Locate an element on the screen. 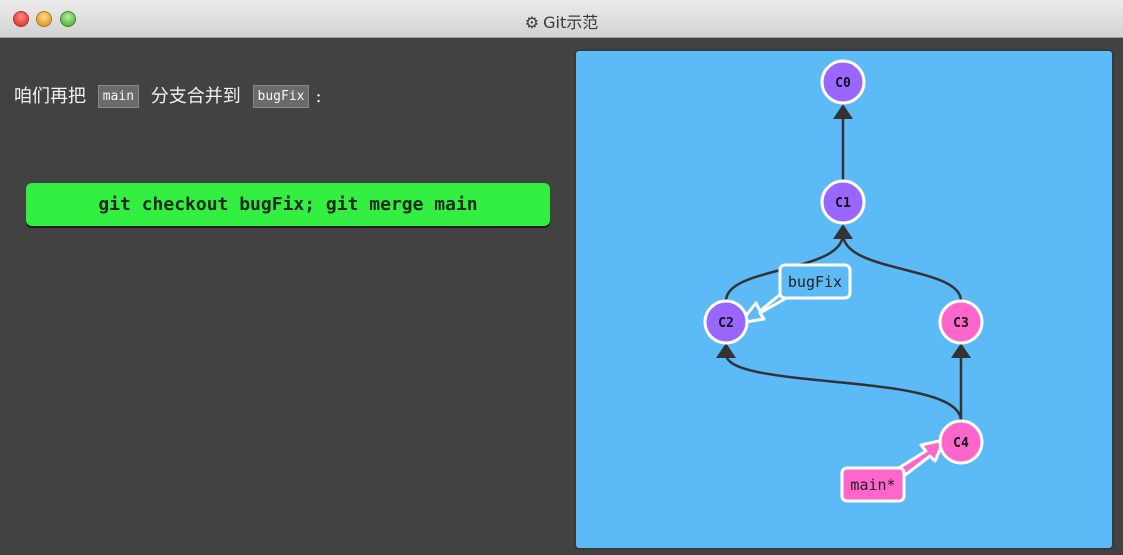 Image resolution: width=1123 pixels, height=555 pixels. commit-c3-label: C3 is located at coordinates (961, 323).